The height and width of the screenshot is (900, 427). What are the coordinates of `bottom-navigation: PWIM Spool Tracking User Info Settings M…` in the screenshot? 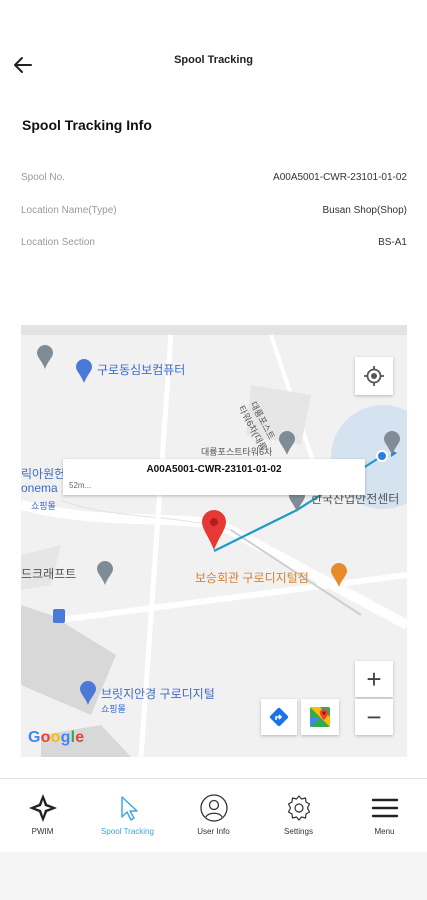 It's located at (213, 815).